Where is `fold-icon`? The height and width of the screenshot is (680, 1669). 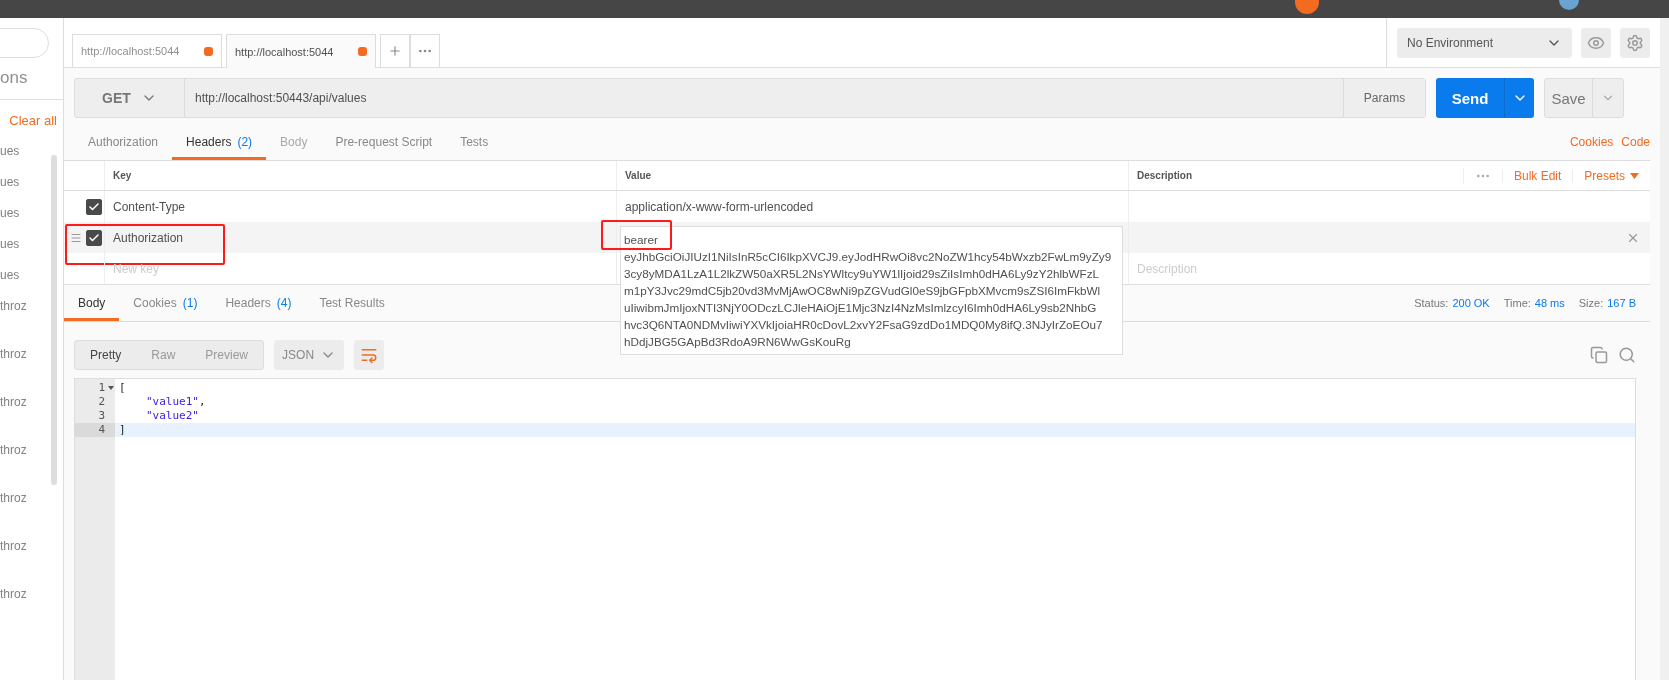
fold-icon is located at coordinates (111, 388).